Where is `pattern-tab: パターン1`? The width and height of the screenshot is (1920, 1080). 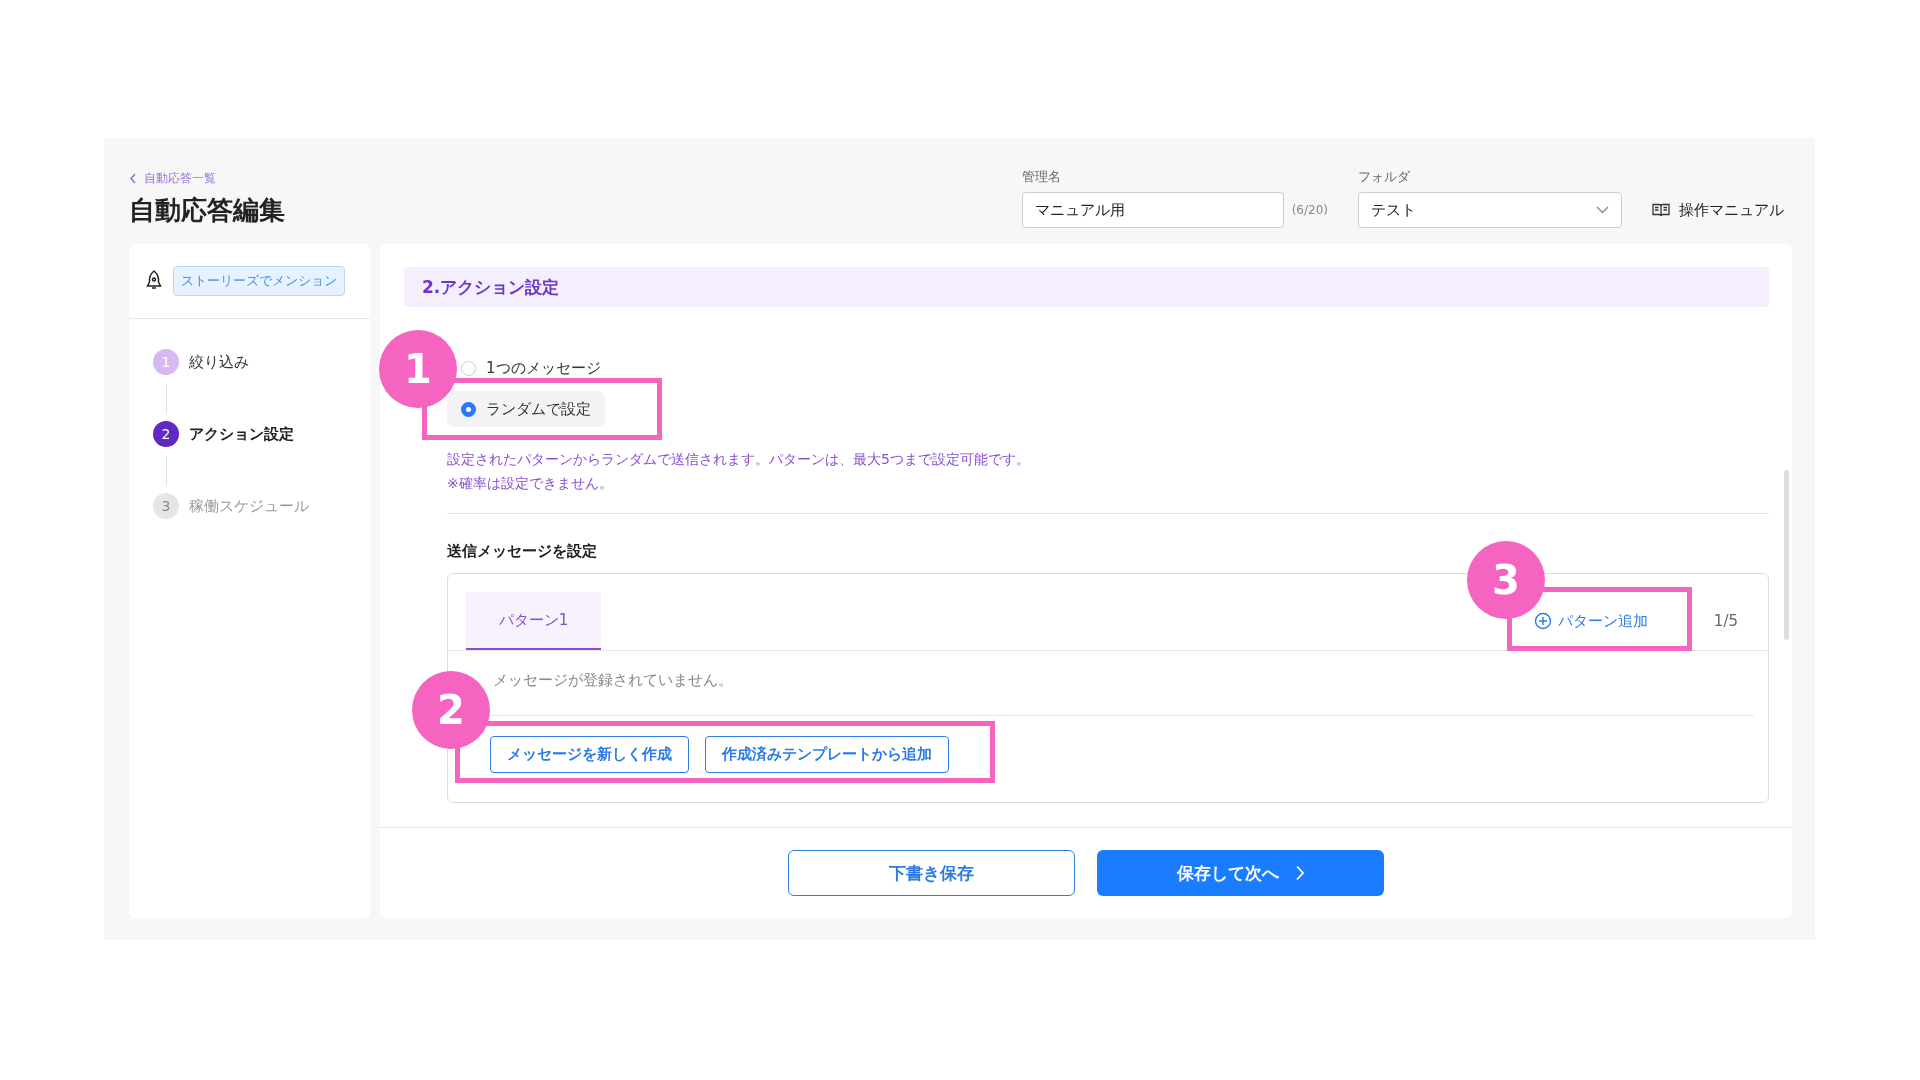 pattern-tab: パターン1 is located at coordinates (533, 621).